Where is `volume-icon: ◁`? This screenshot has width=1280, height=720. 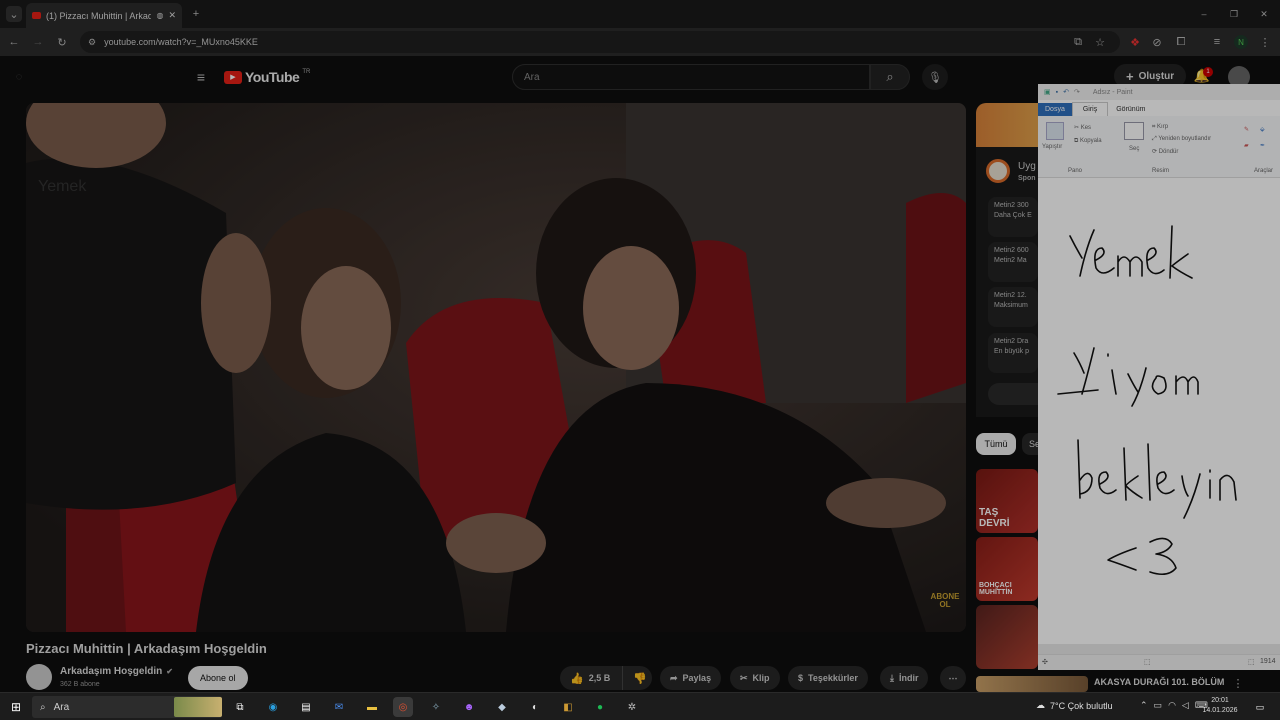
volume-icon: ◁ is located at coordinates (1185, 705).